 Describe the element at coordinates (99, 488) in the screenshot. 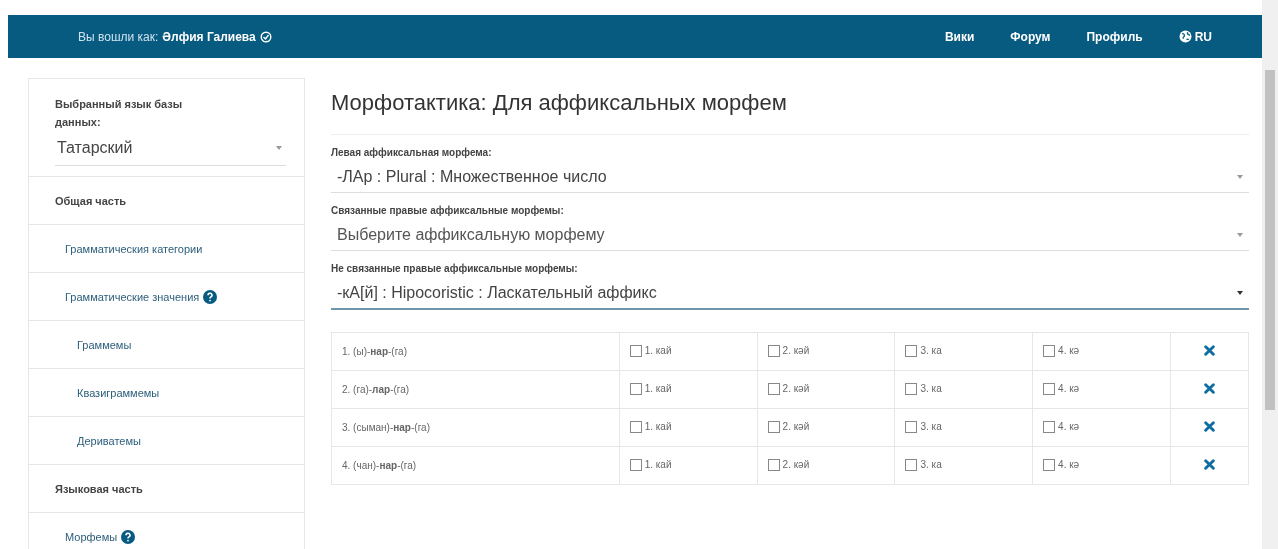

I see `section-heading: Языковая часть` at that location.